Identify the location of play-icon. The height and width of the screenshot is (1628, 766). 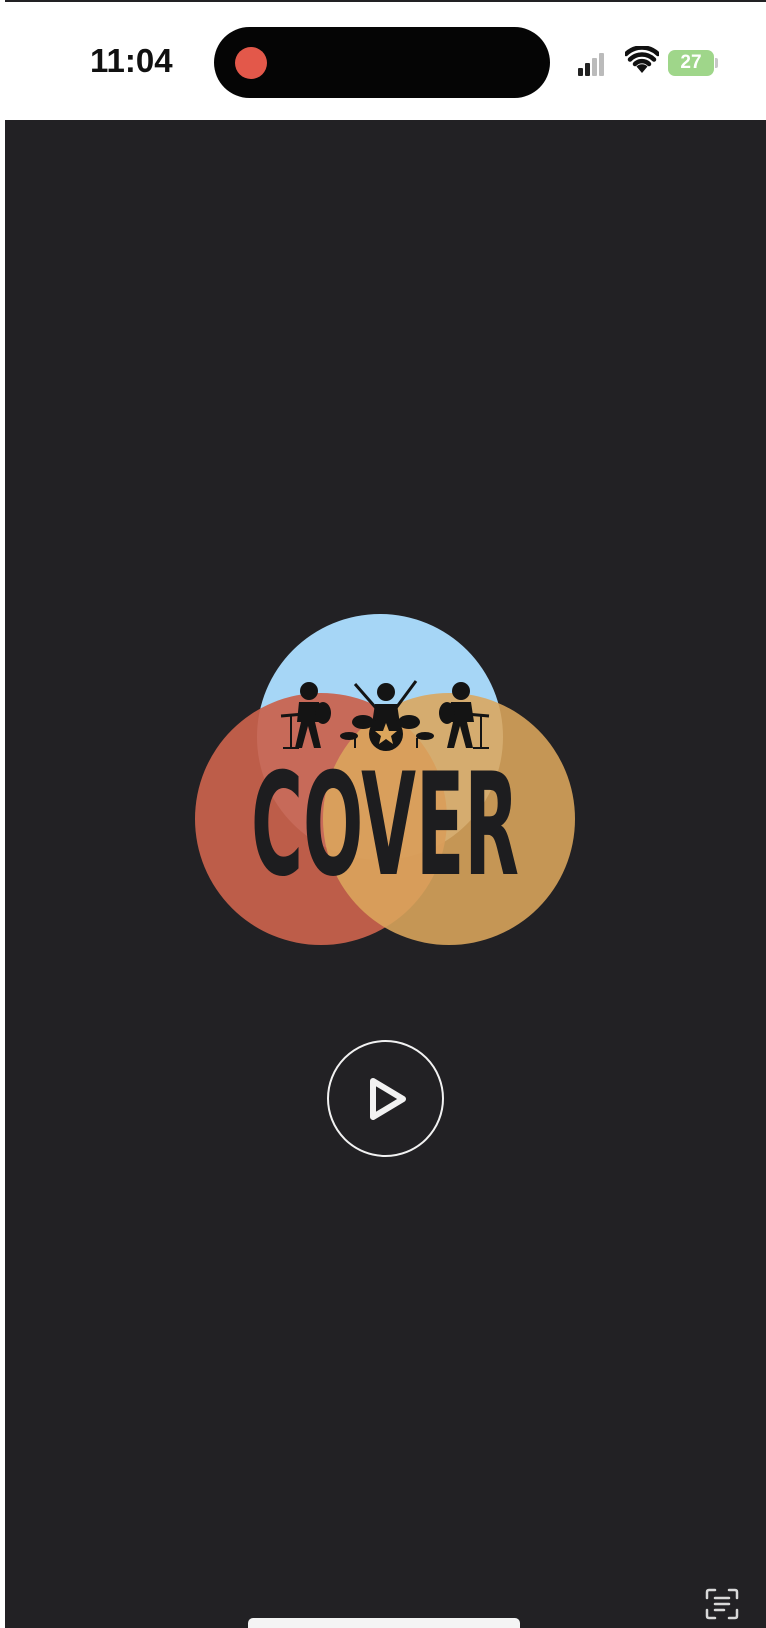
(388, 1099).